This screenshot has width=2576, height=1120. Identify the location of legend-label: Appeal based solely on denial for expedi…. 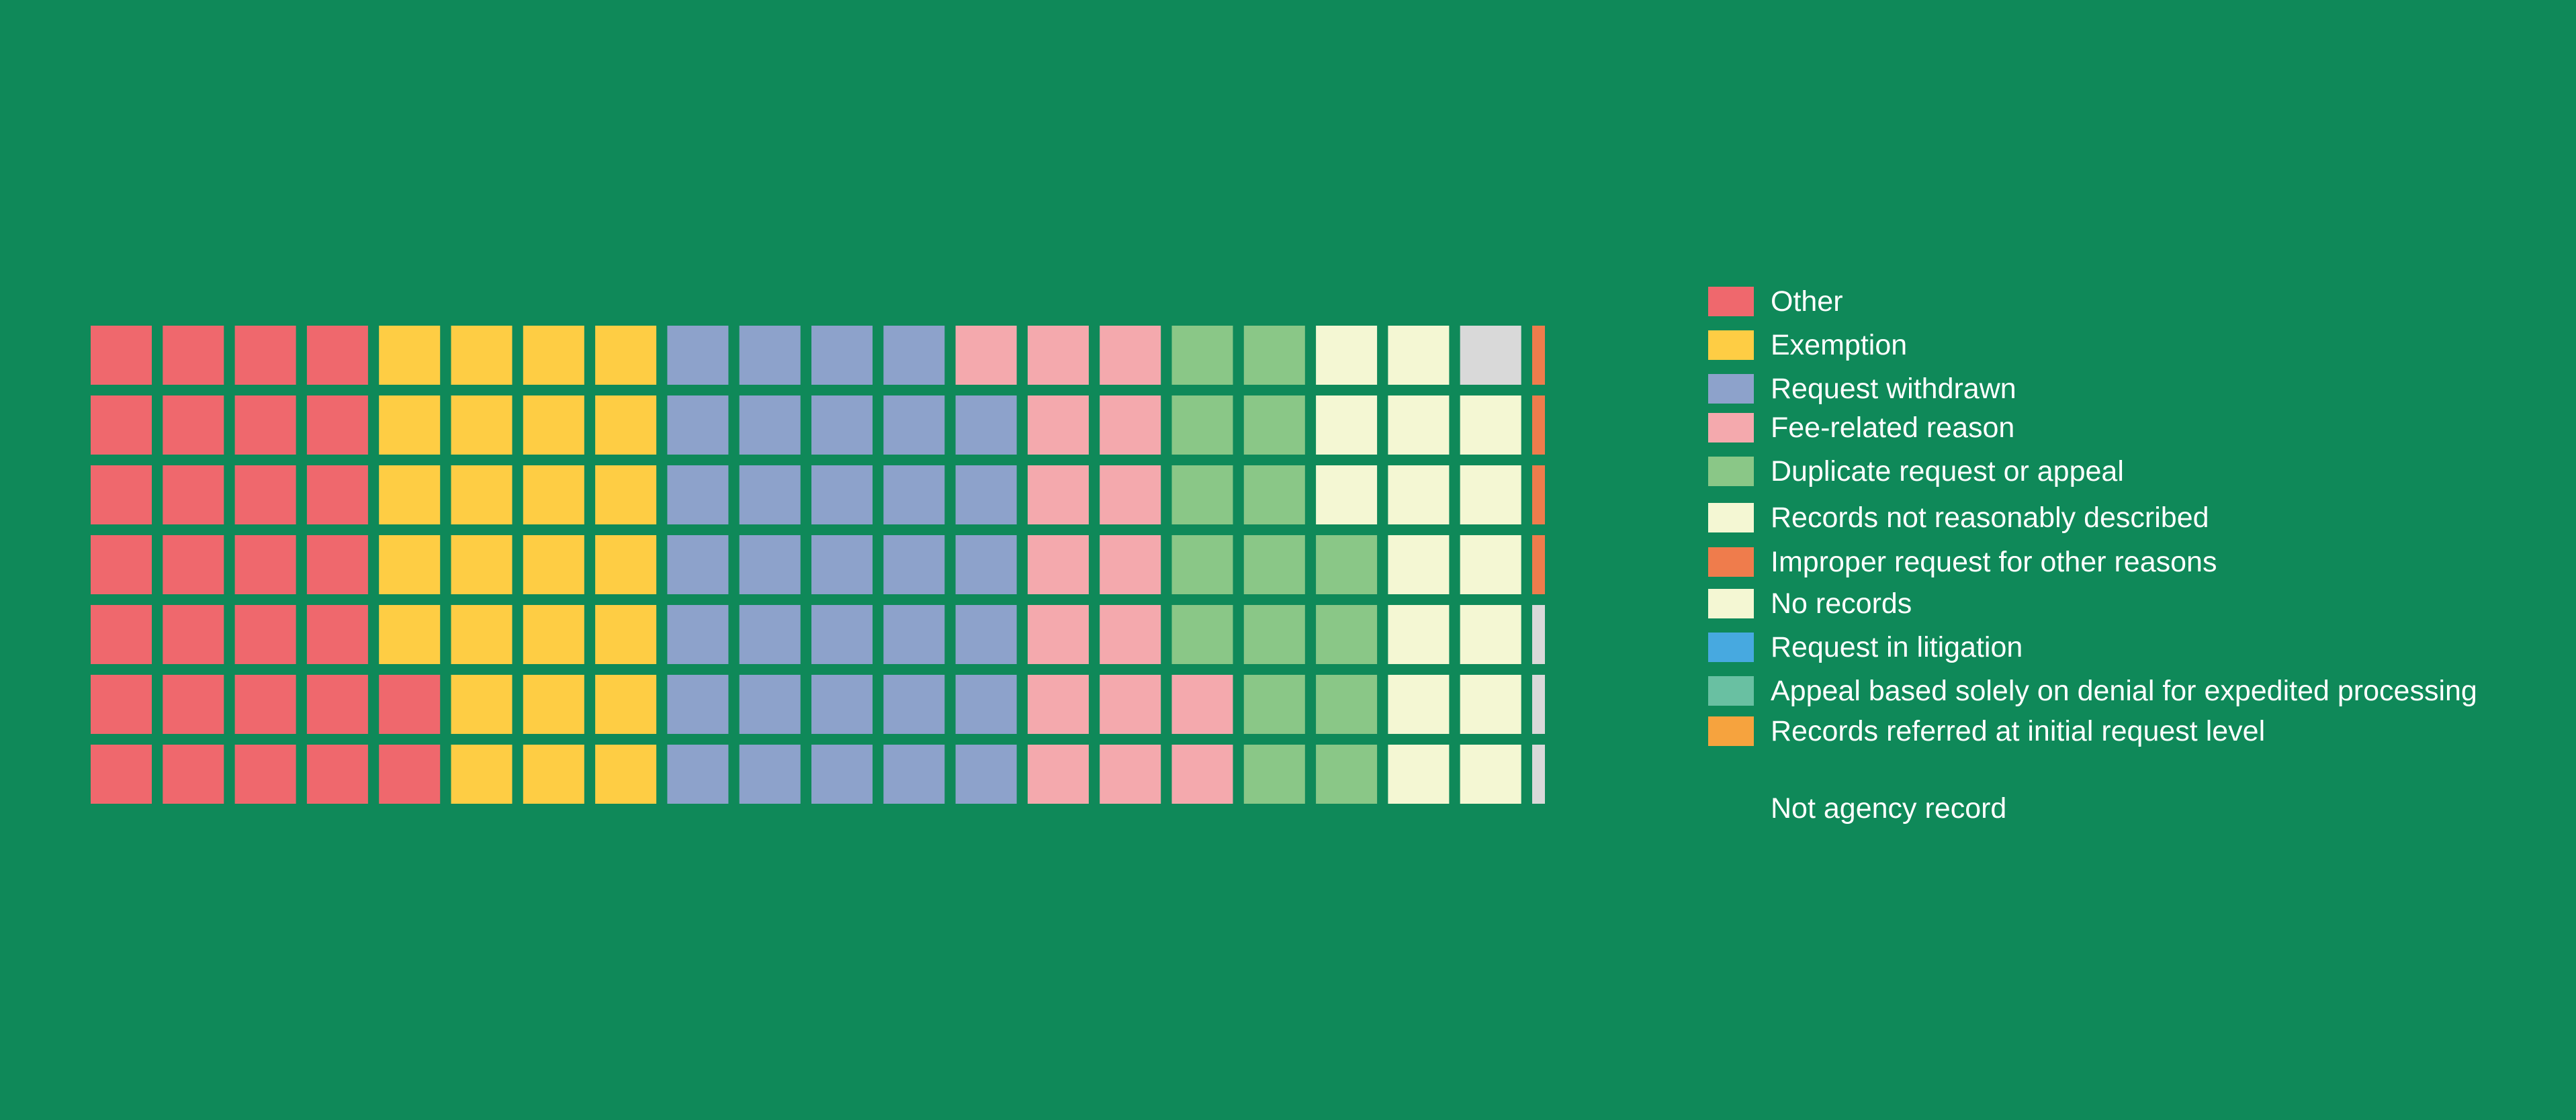
(2124, 691).